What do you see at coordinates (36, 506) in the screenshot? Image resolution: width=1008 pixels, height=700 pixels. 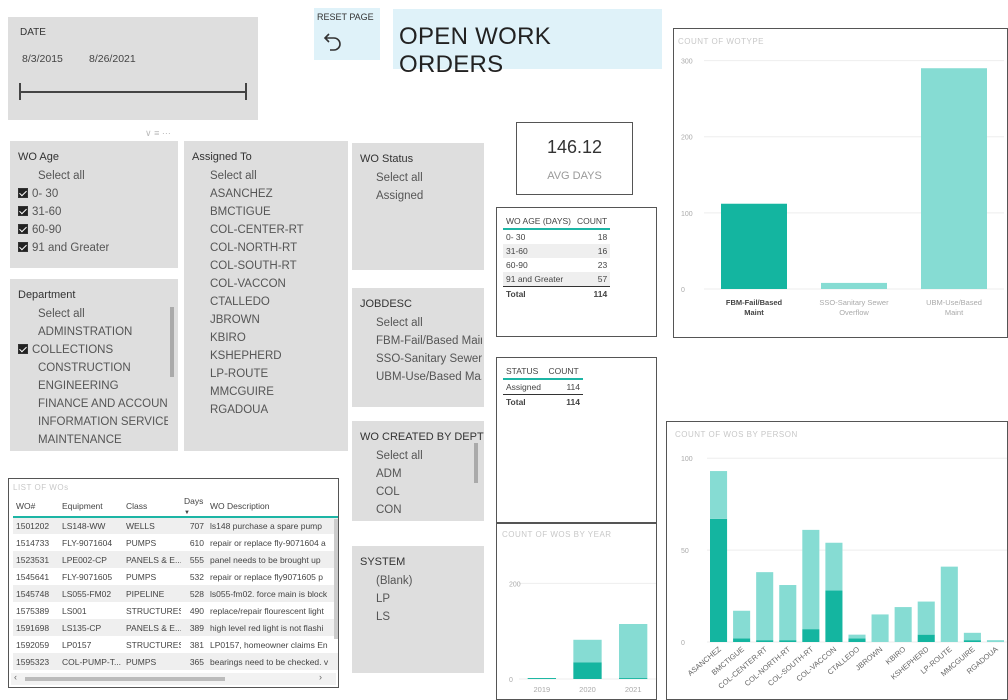 I see `column-header: WO#` at bounding box center [36, 506].